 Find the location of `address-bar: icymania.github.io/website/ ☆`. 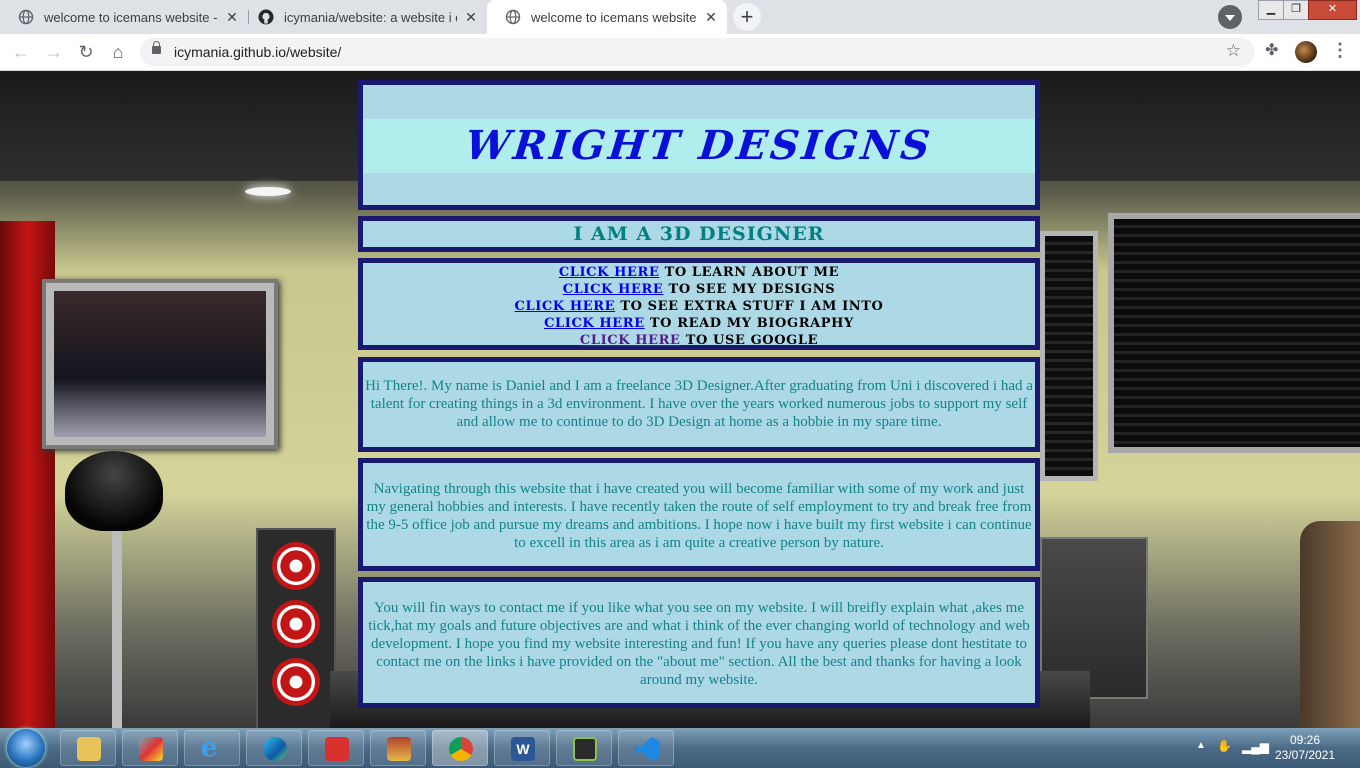

address-bar: icymania.github.io/website/ ☆ is located at coordinates (697, 52).